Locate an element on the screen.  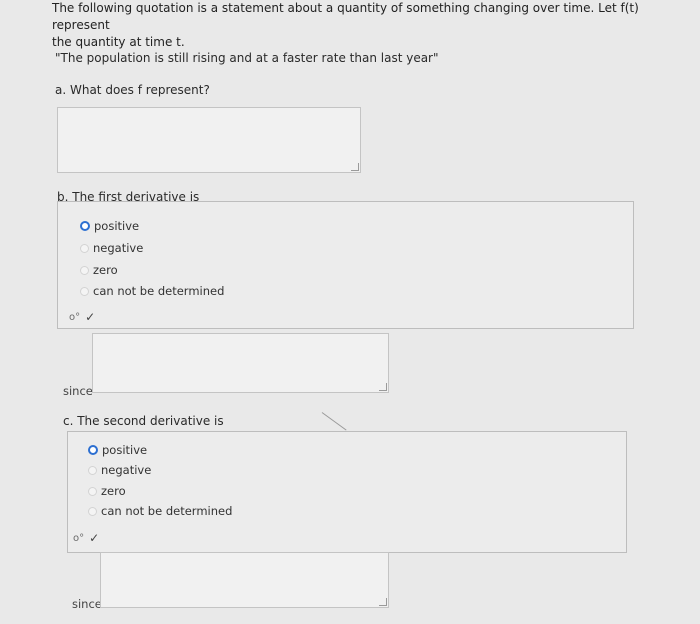
since-b-textarea is located at coordinates (240, 363).